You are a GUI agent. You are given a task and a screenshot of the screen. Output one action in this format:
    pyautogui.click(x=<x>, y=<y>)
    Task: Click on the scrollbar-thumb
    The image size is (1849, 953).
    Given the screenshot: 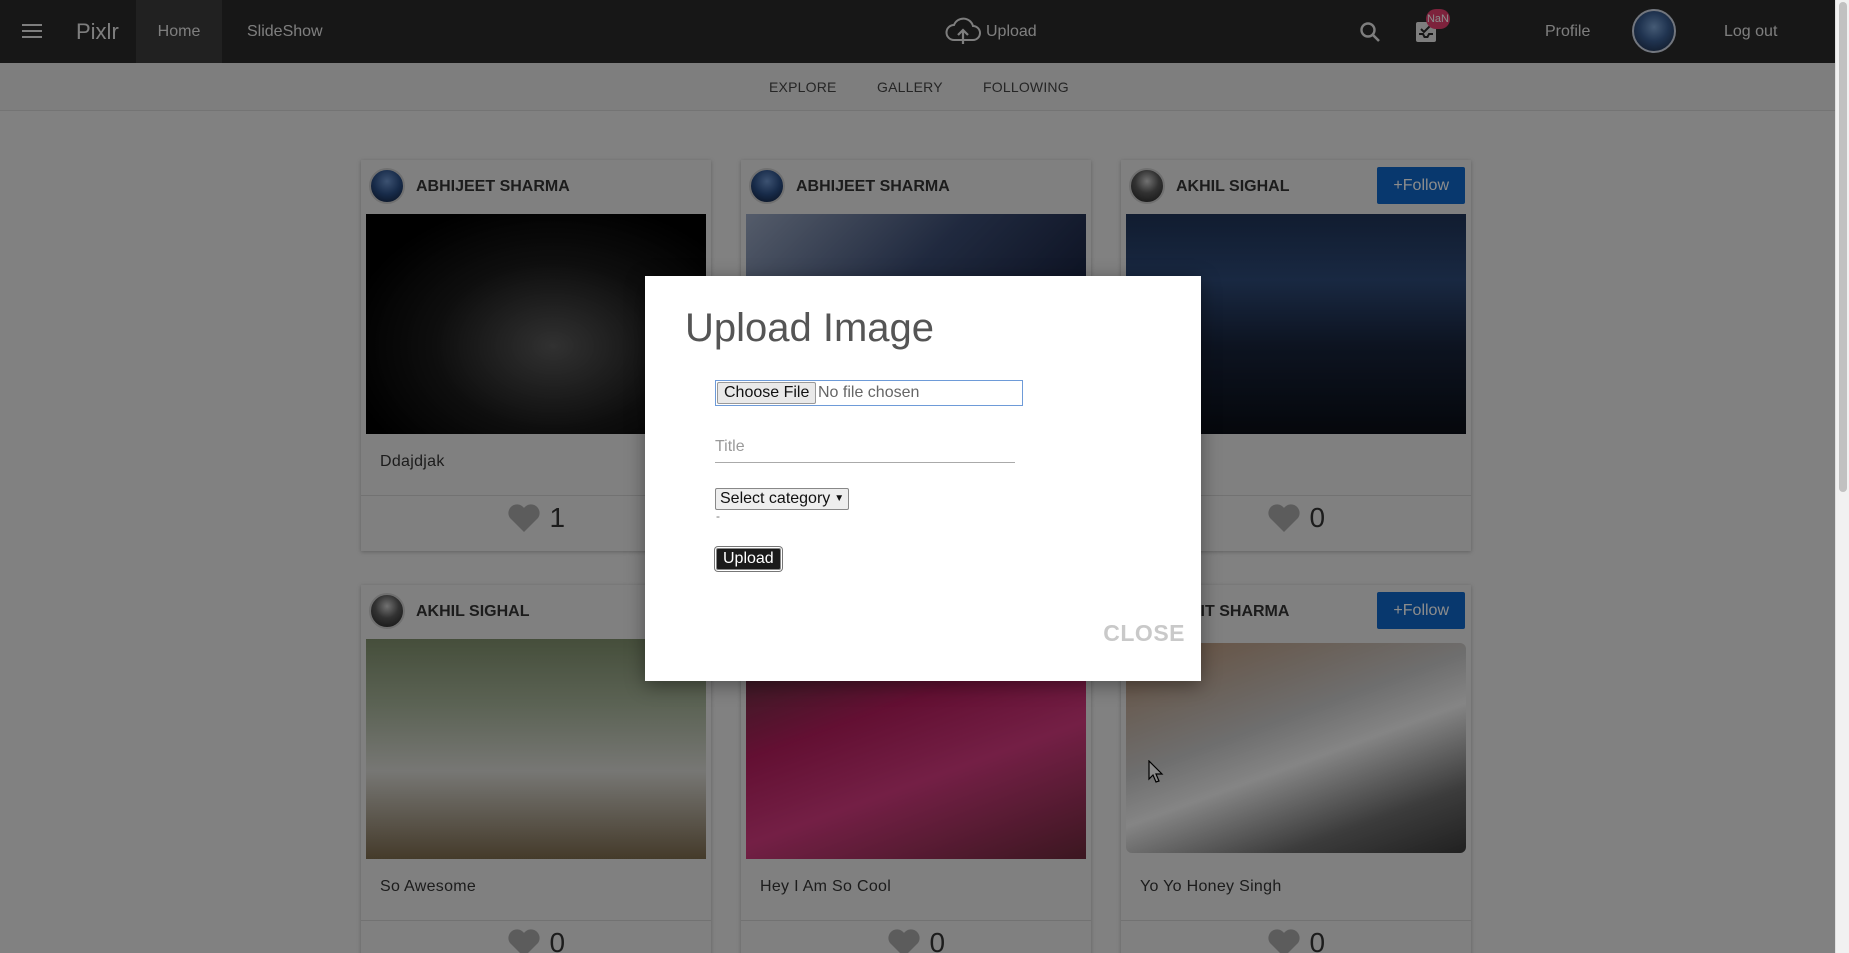 What is the action you would take?
    pyautogui.click(x=1843, y=247)
    